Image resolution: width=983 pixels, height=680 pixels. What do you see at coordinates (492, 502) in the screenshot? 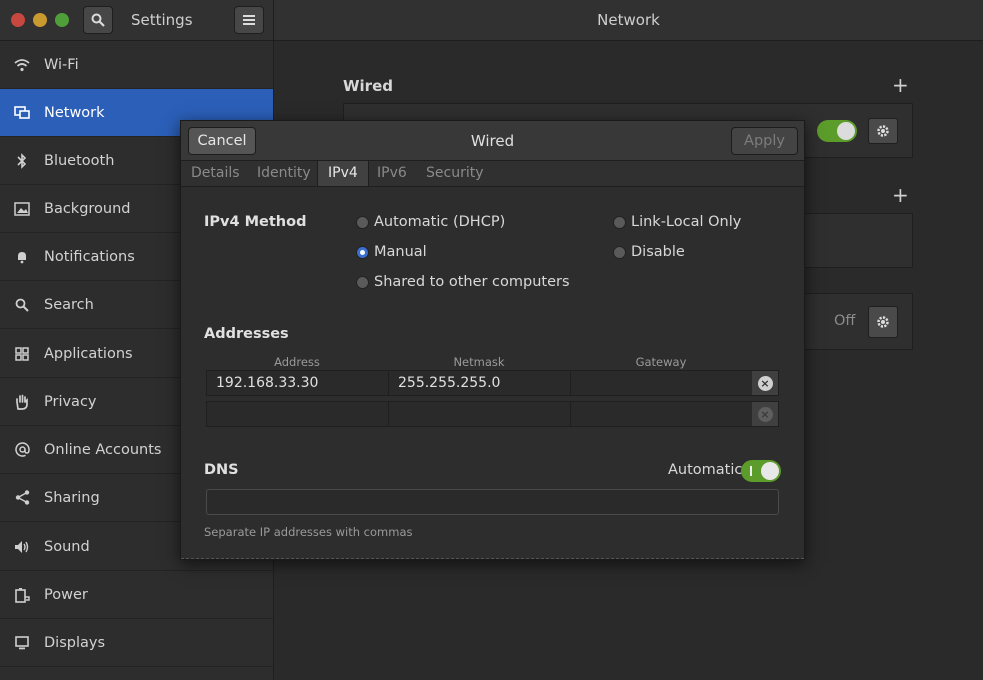
I see `dns-input` at bounding box center [492, 502].